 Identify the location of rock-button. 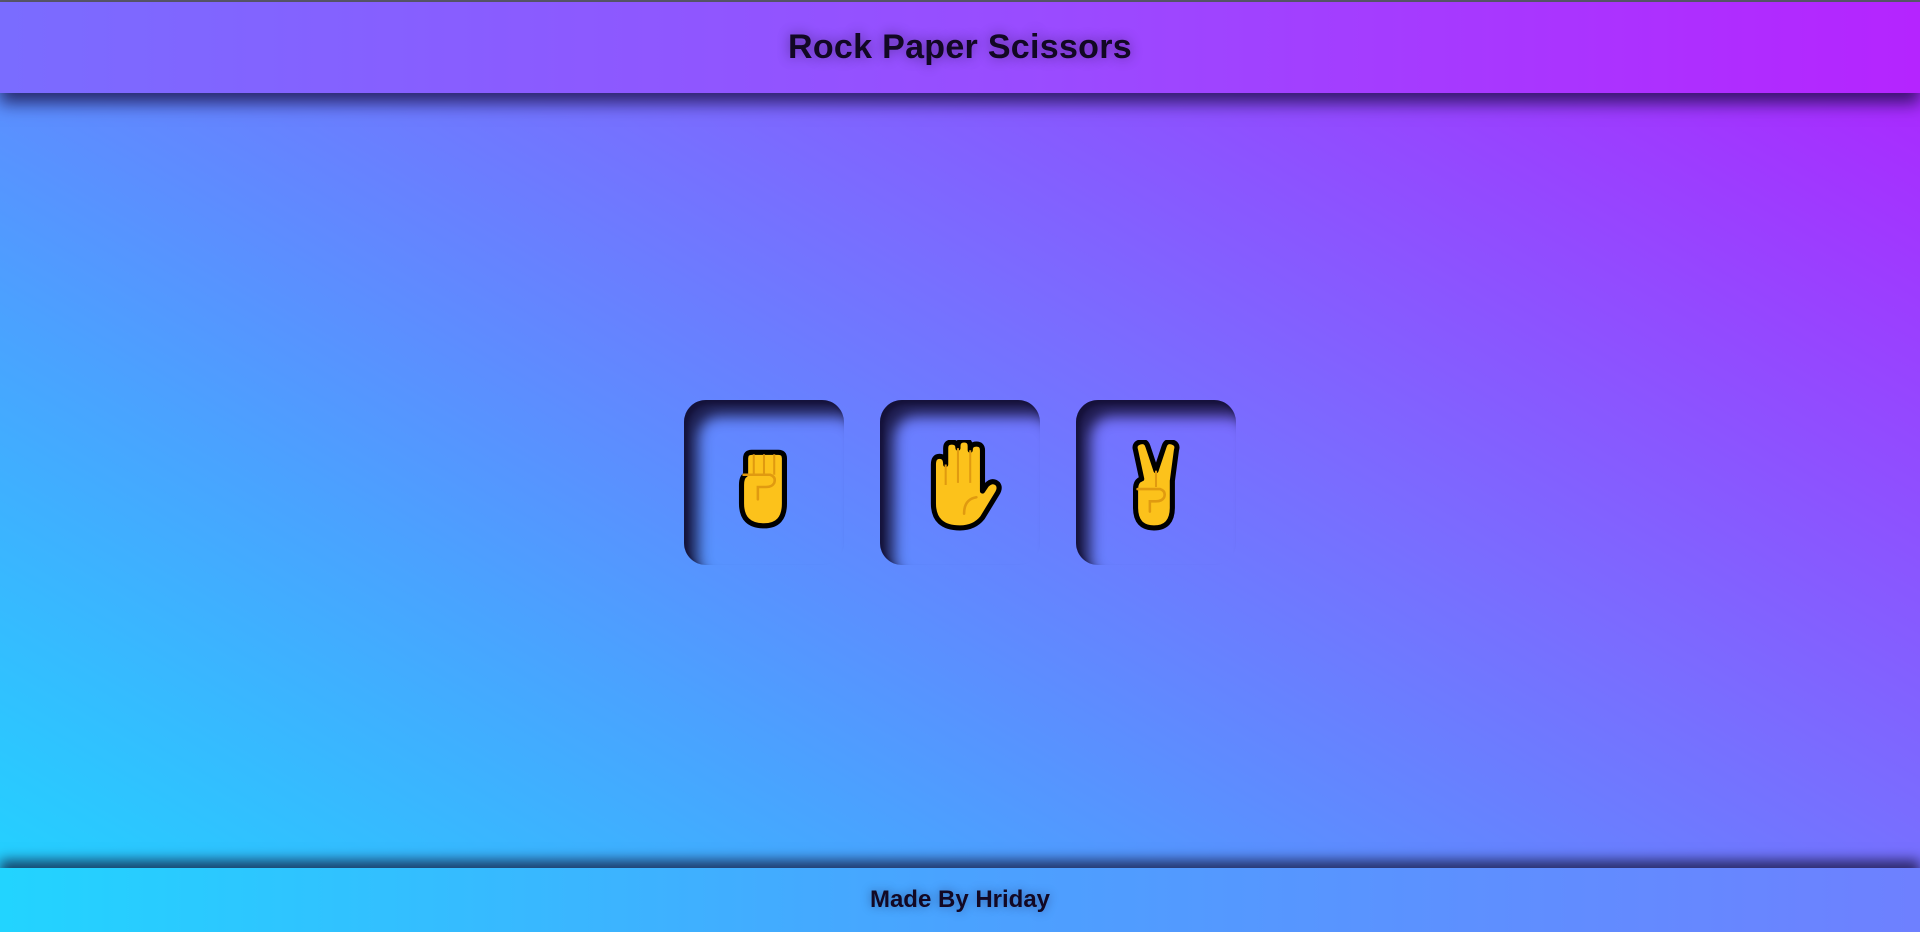
(764, 482).